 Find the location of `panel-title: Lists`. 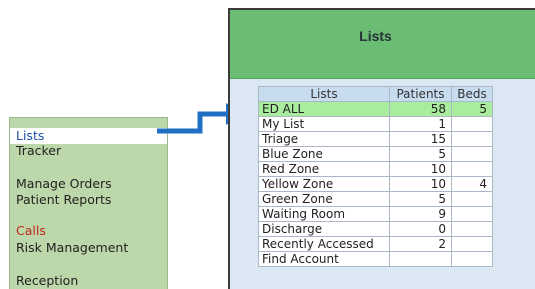

panel-title: Lists is located at coordinates (375, 36).